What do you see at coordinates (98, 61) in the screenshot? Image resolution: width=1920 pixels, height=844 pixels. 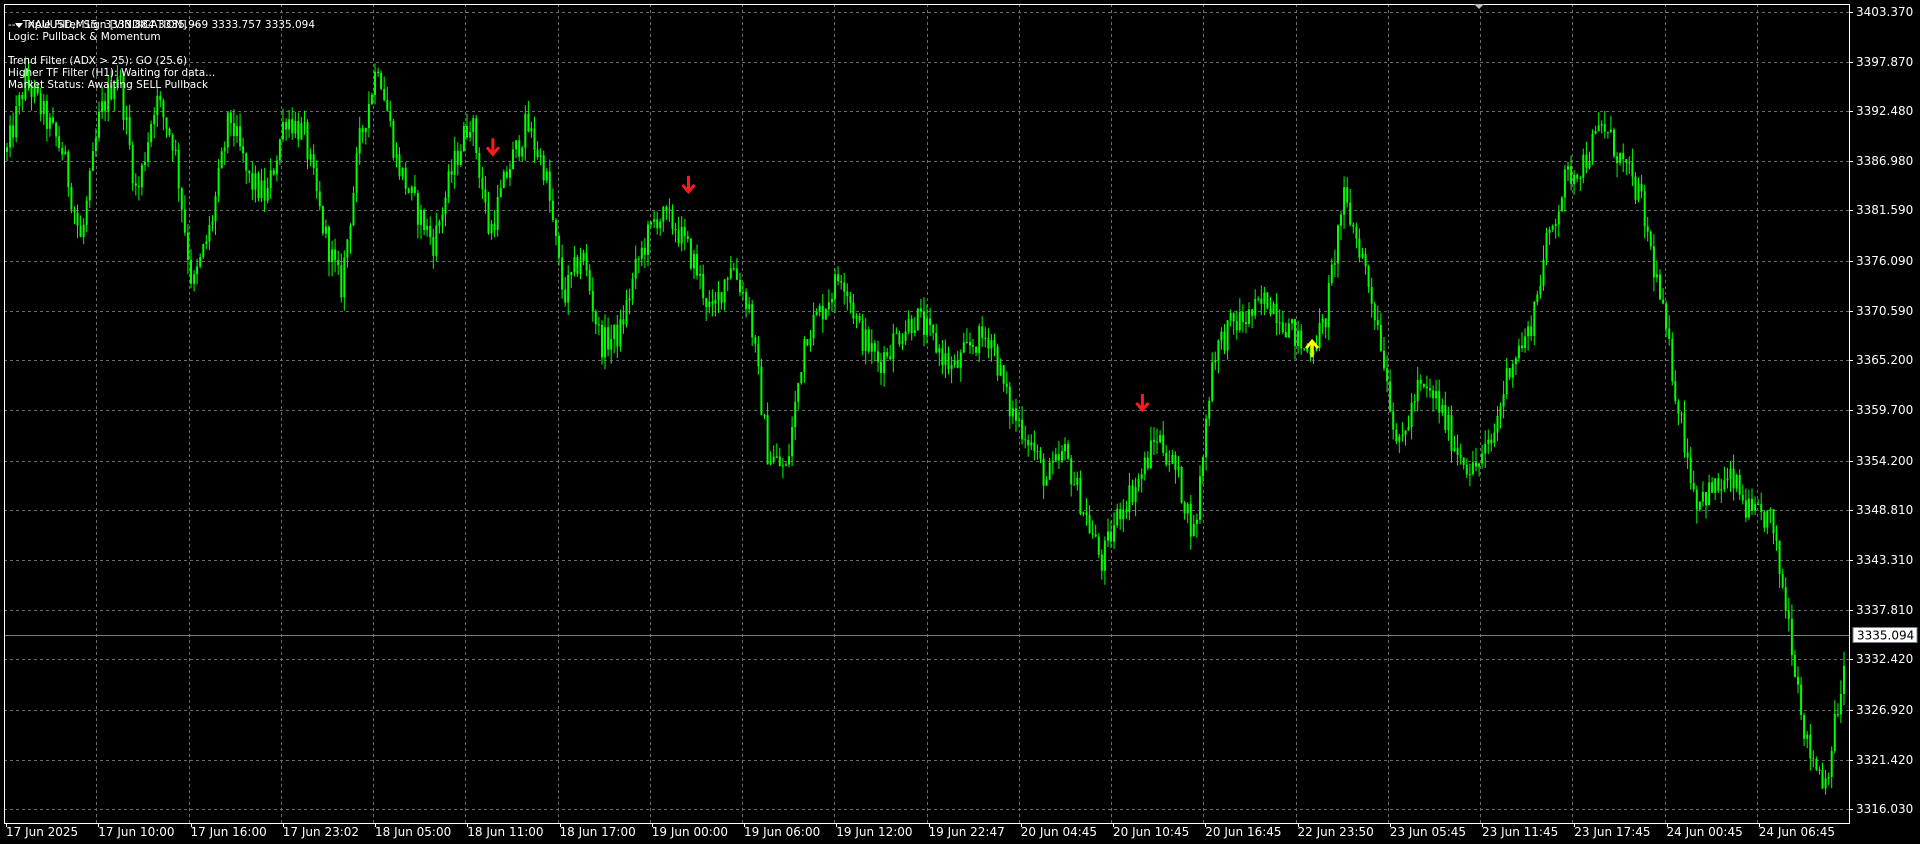 I see `indicator-line: Trend Filter (ADX > 25): GO (25.6)` at bounding box center [98, 61].